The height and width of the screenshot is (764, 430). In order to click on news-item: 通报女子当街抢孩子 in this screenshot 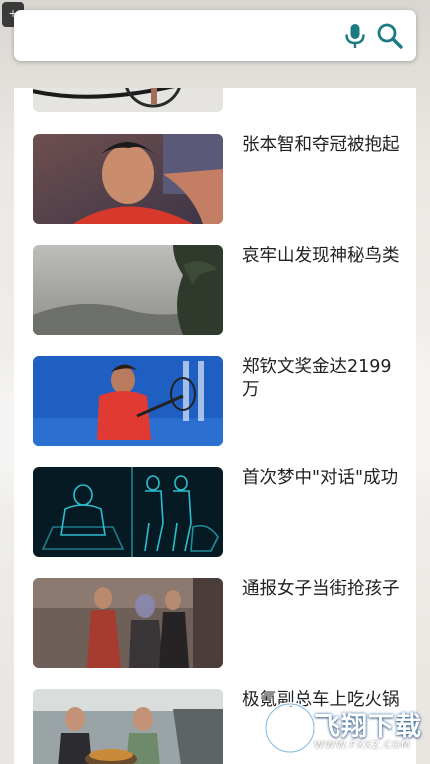, I will do `click(219, 623)`.